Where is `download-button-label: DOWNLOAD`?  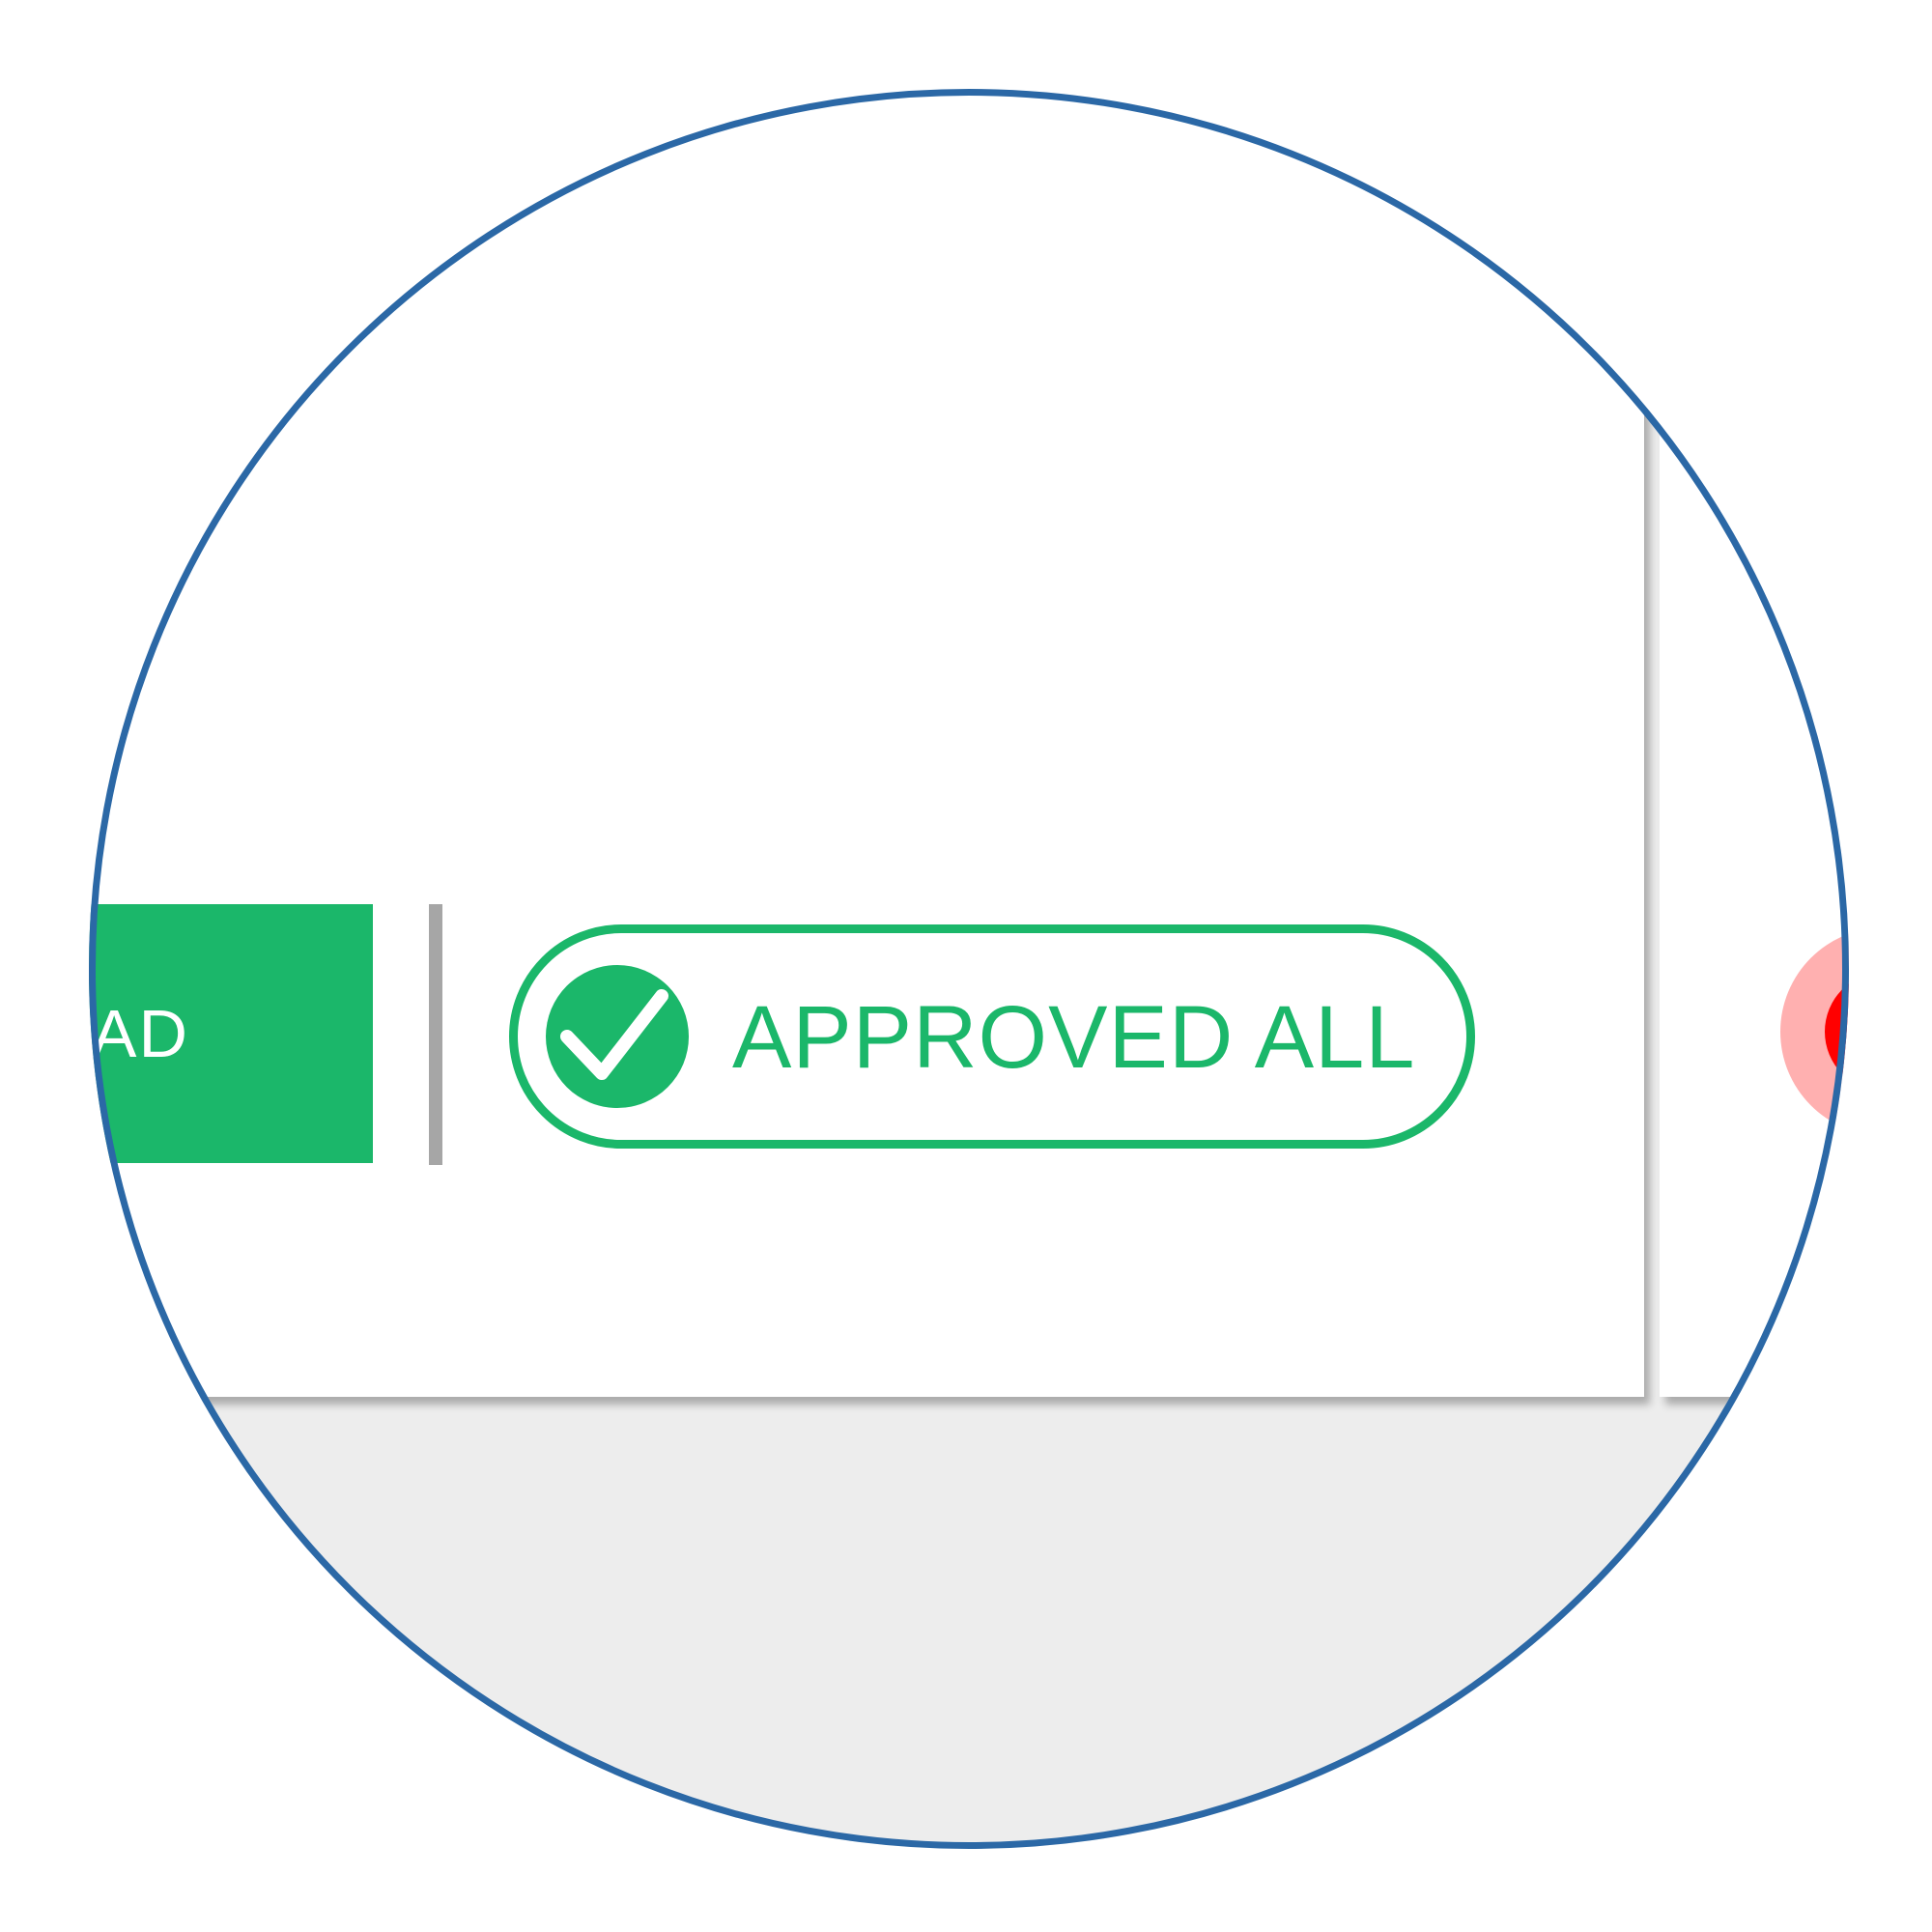 download-button-label: DOWNLOAD is located at coordinates (139, 1033).